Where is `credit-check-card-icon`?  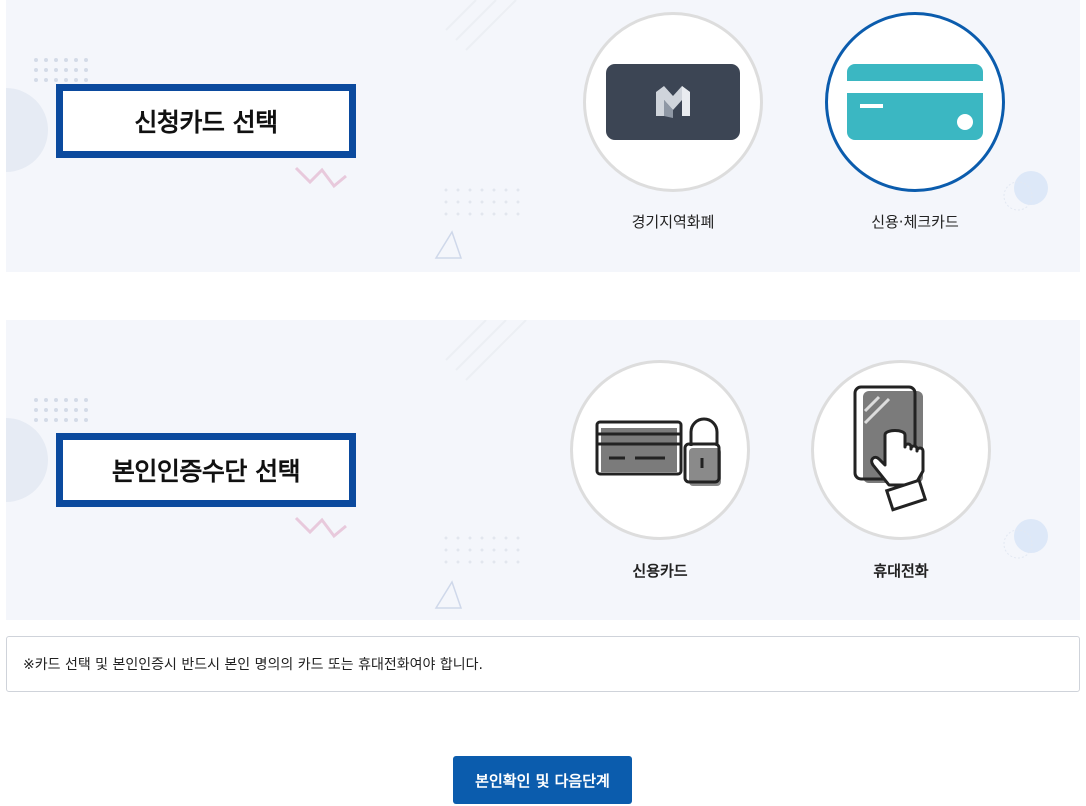 credit-check-card-icon is located at coordinates (915, 102).